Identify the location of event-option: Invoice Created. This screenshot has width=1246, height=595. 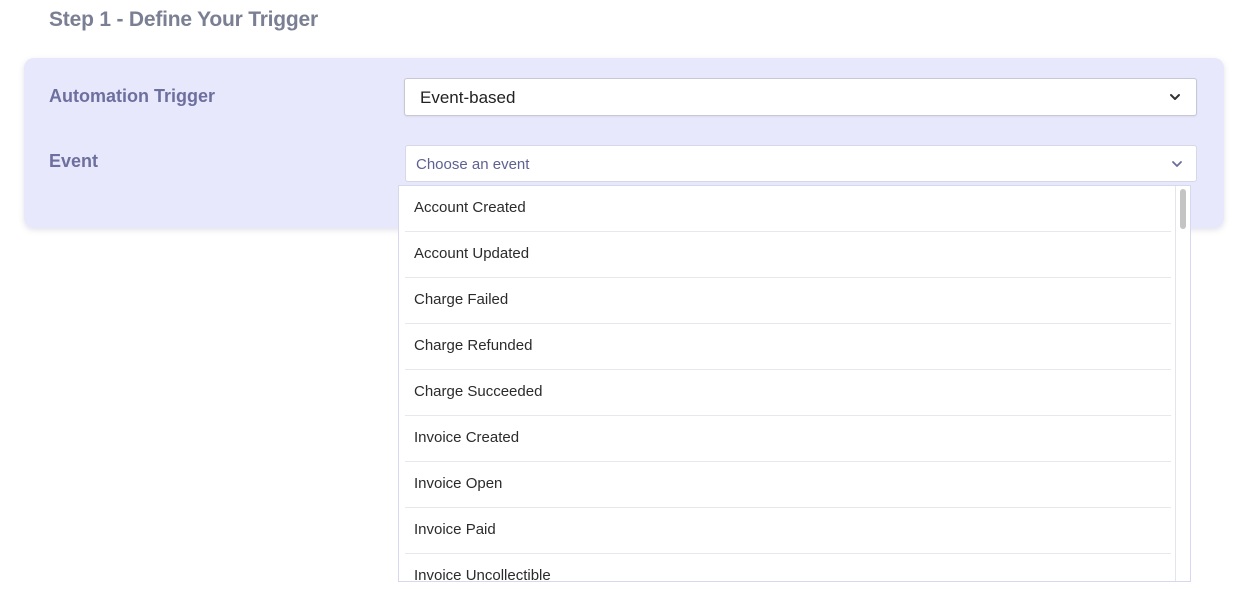
(788, 439).